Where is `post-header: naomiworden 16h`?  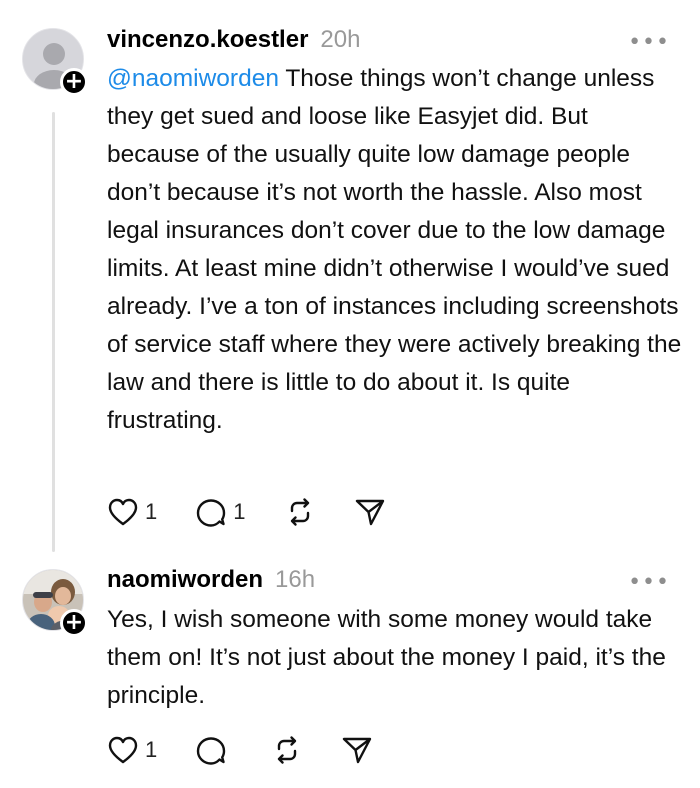
post-header: naomiworden 16h is located at coordinates (211, 580).